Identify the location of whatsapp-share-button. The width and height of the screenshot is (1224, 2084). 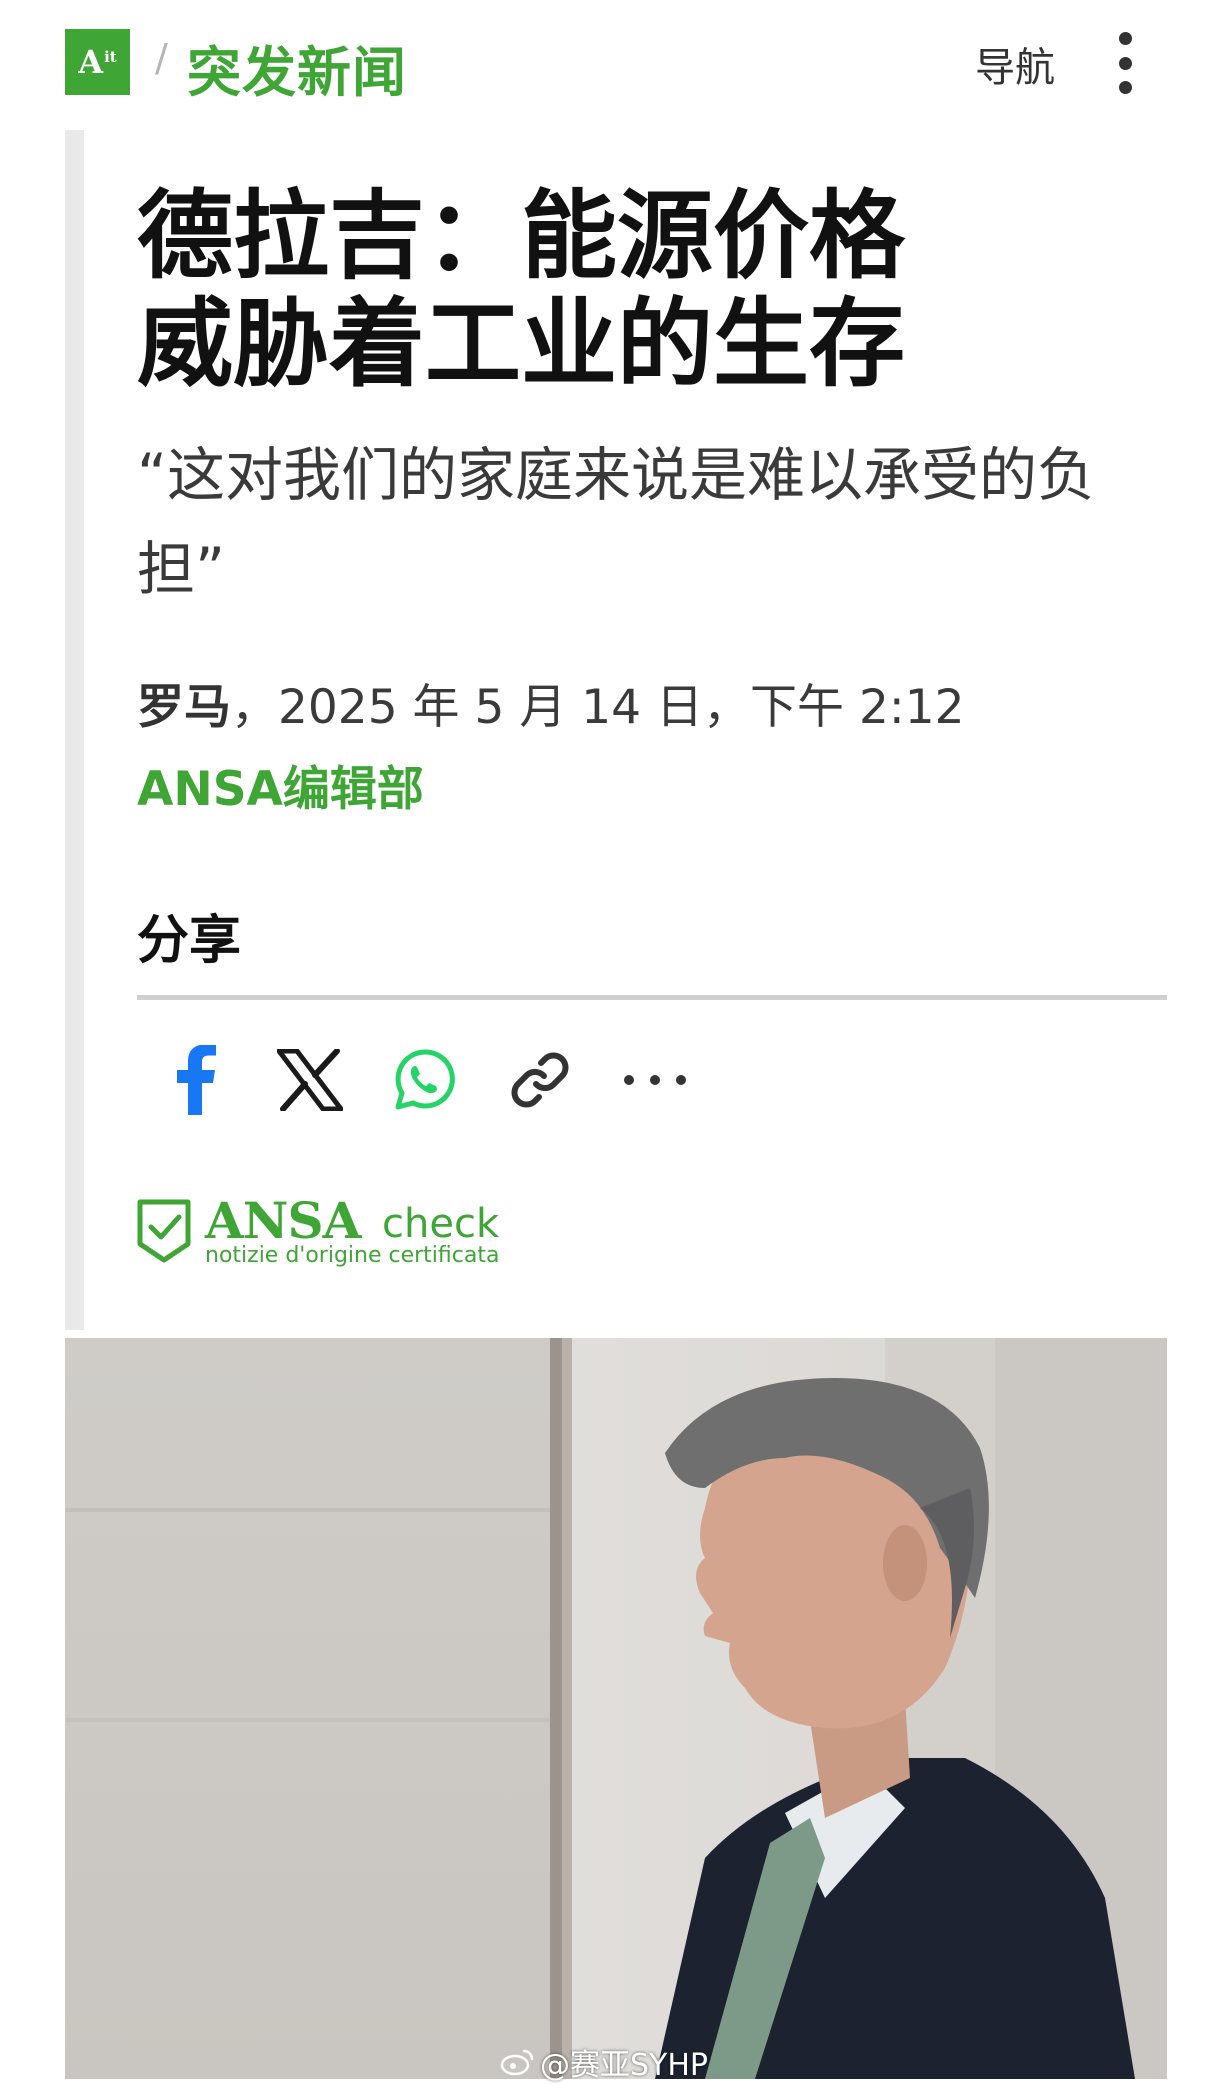
(425, 1080).